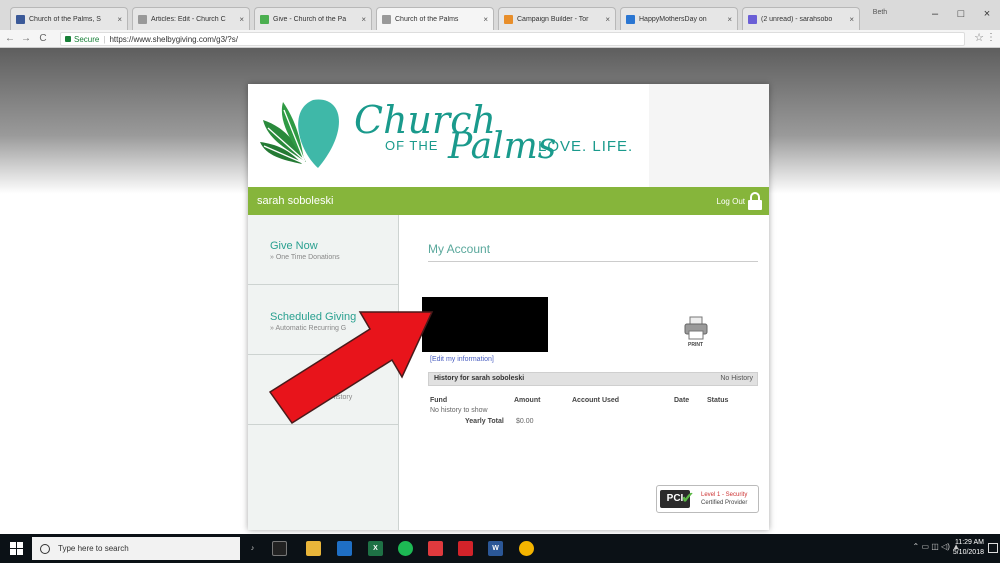 The width and height of the screenshot is (1000, 563). Describe the element at coordinates (961, 14) in the screenshot. I see `maximize-window-button: □` at that location.